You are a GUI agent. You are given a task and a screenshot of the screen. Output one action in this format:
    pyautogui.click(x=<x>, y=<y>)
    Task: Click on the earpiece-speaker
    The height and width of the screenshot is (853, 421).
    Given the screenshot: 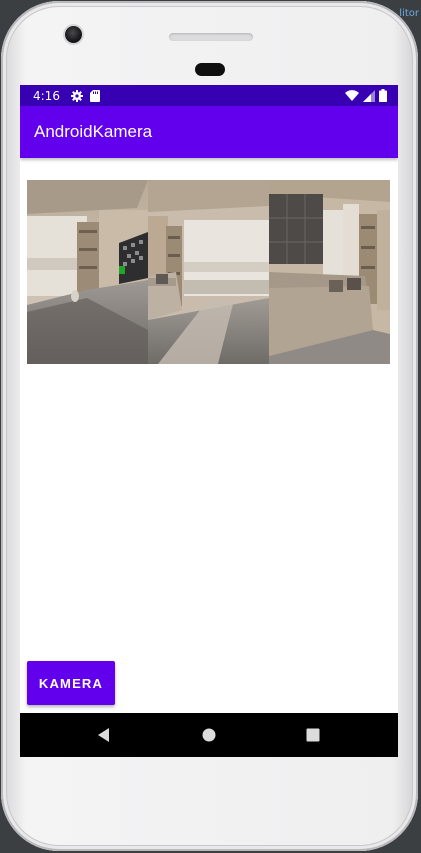 What is the action you would take?
    pyautogui.click(x=211, y=37)
    